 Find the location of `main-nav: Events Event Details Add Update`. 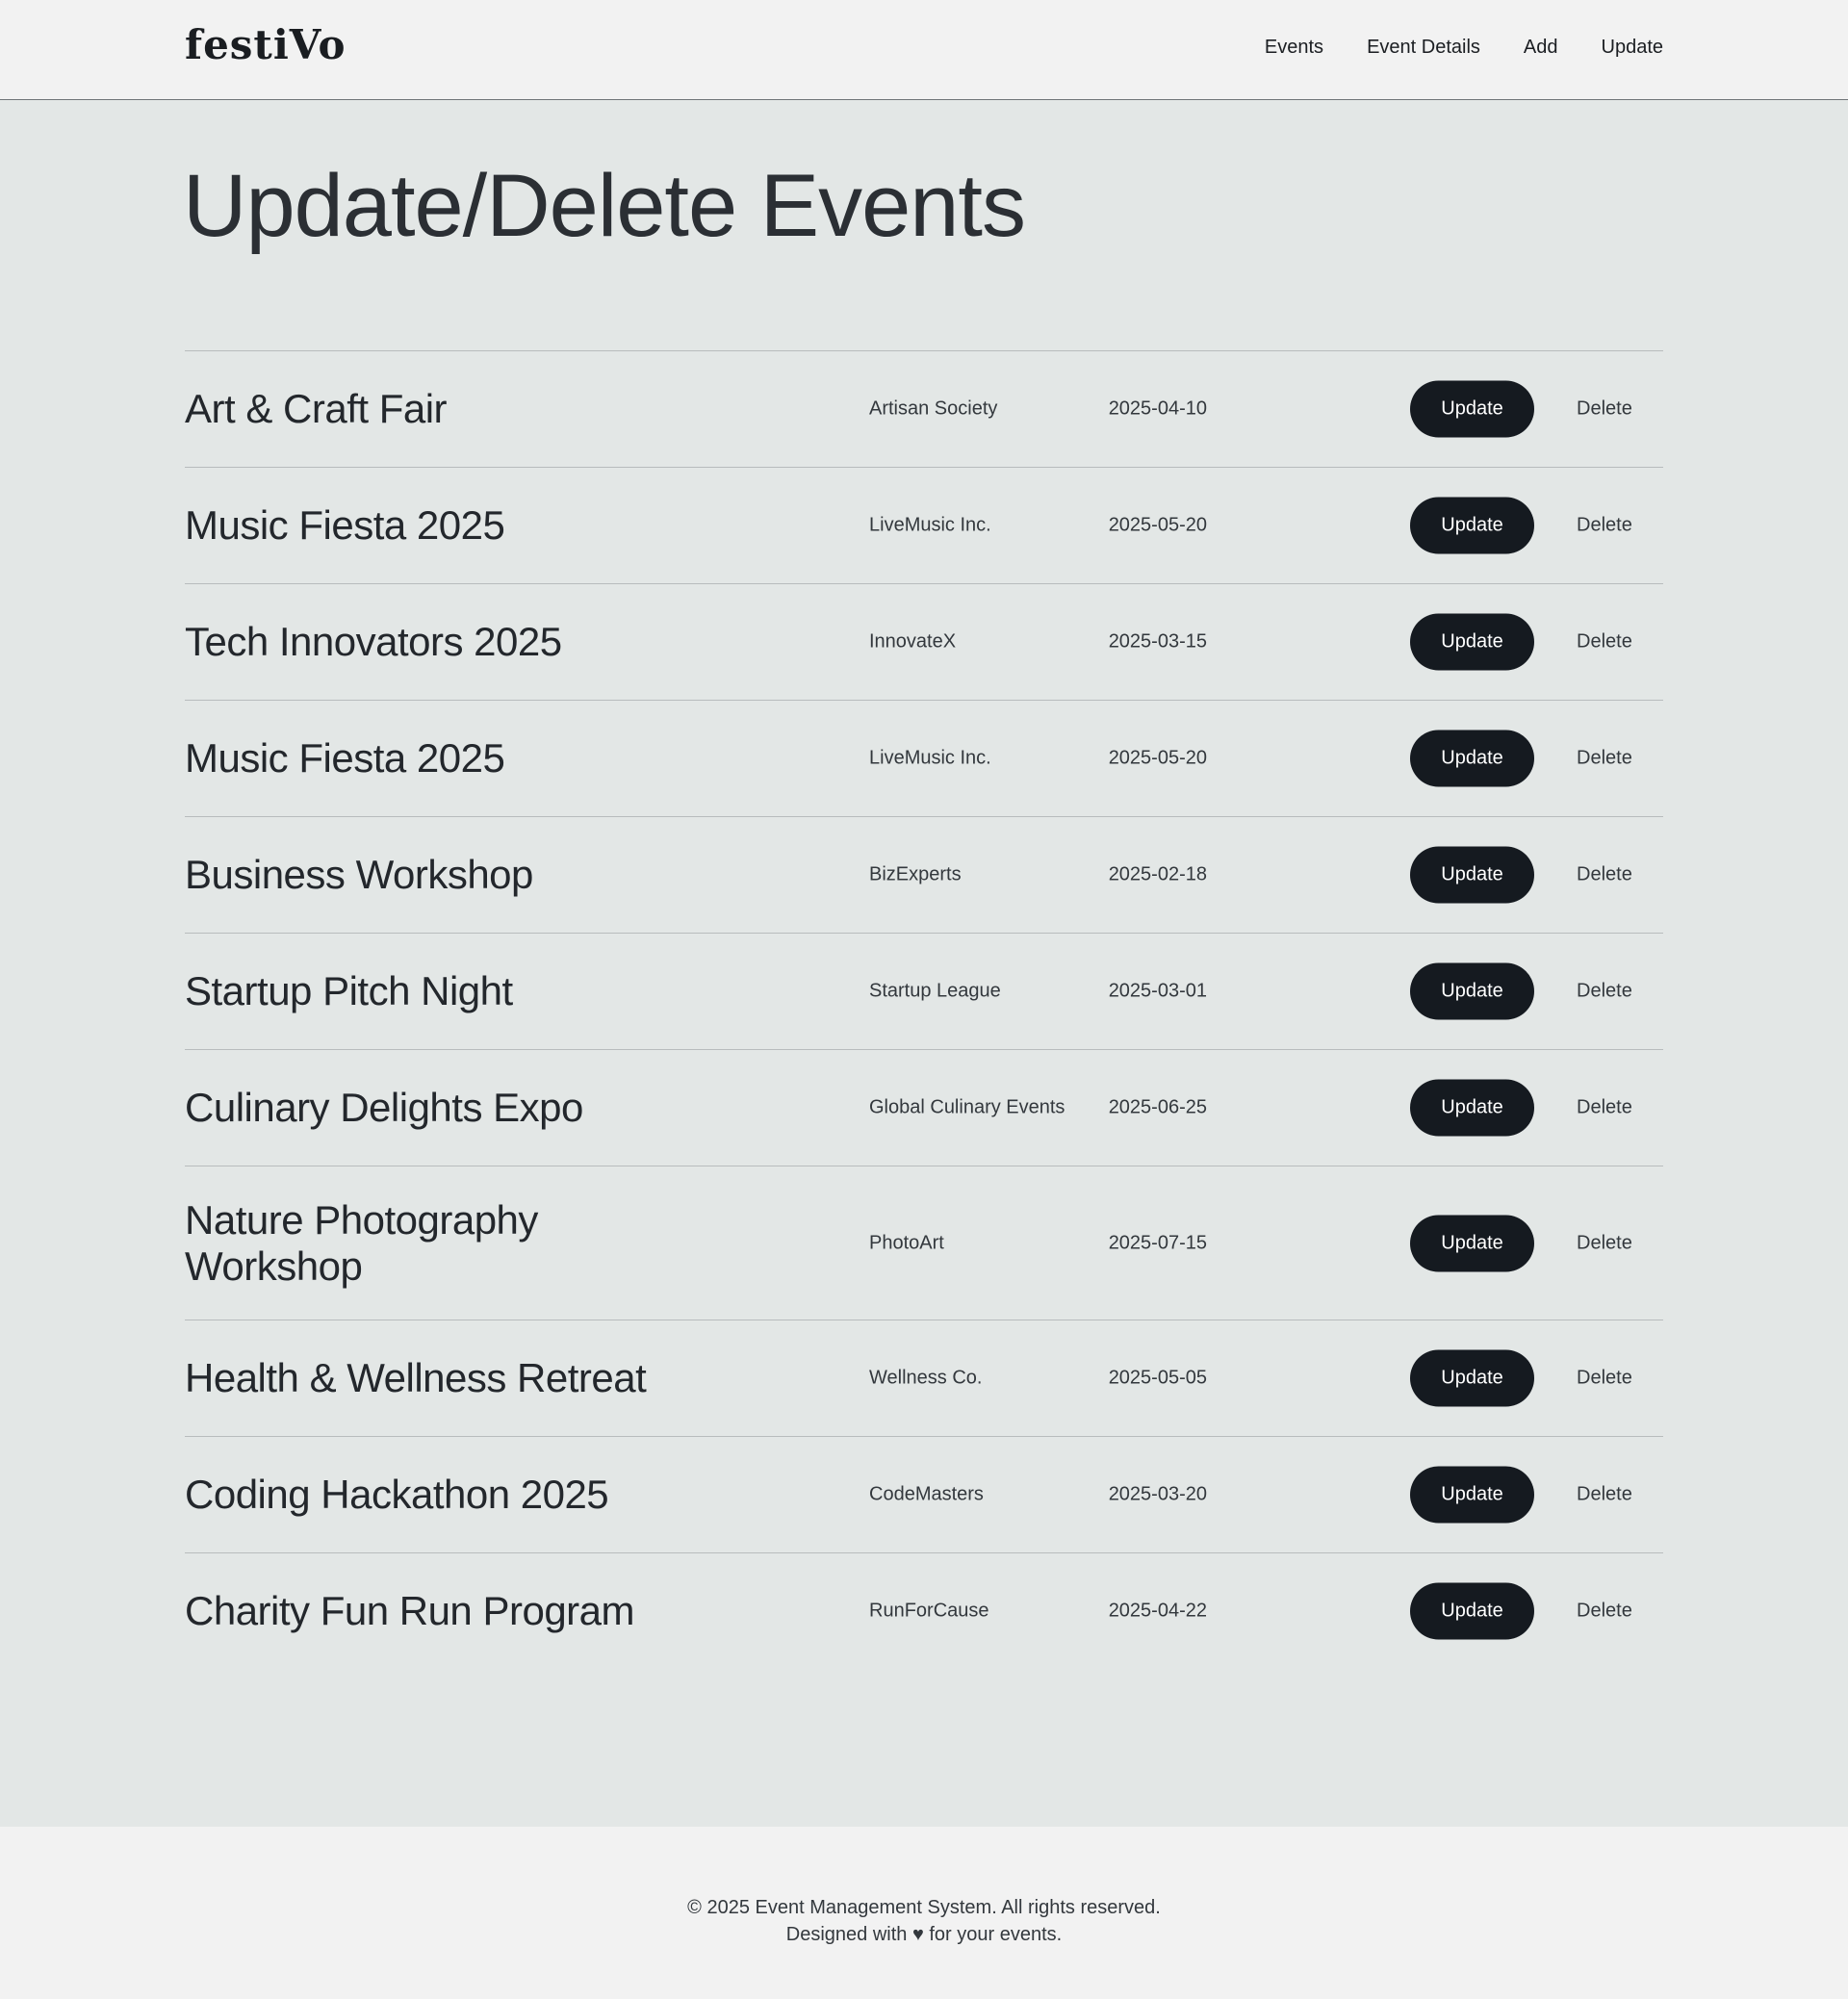

main-nav: Events Event Details Add Update is located at coordinates (1464, 48).